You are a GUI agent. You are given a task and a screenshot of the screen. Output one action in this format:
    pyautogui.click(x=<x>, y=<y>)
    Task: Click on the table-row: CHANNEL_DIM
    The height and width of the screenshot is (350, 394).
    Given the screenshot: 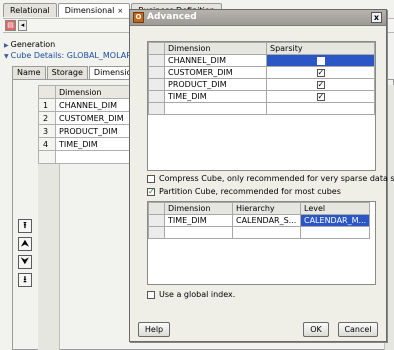 What is the action you would take?
    pyautogui.click(x=261, y=60)
    